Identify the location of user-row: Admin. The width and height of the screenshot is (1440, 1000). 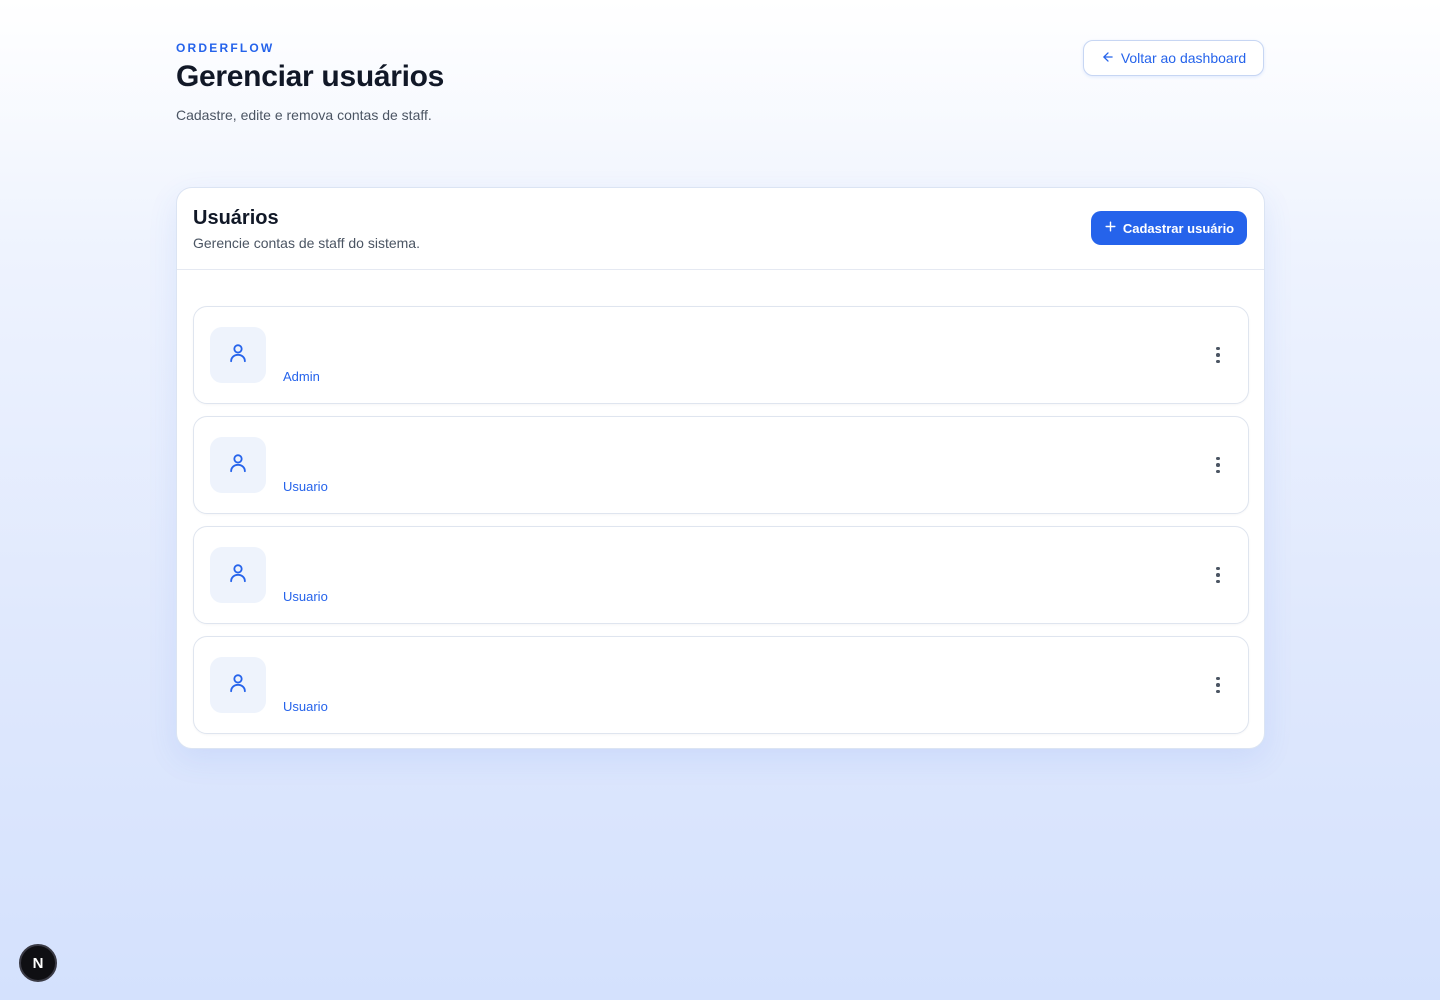
(721, 355).